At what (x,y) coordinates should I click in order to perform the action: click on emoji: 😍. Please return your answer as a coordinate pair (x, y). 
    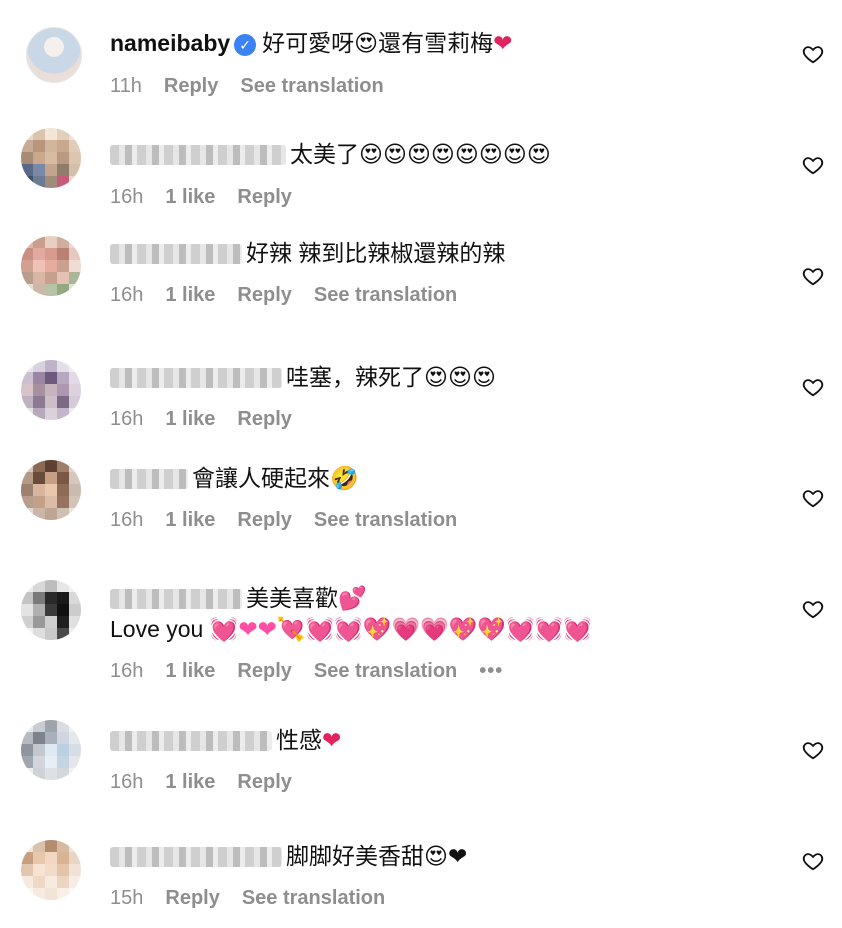
    Looking at the image, I should click on (366, 44).